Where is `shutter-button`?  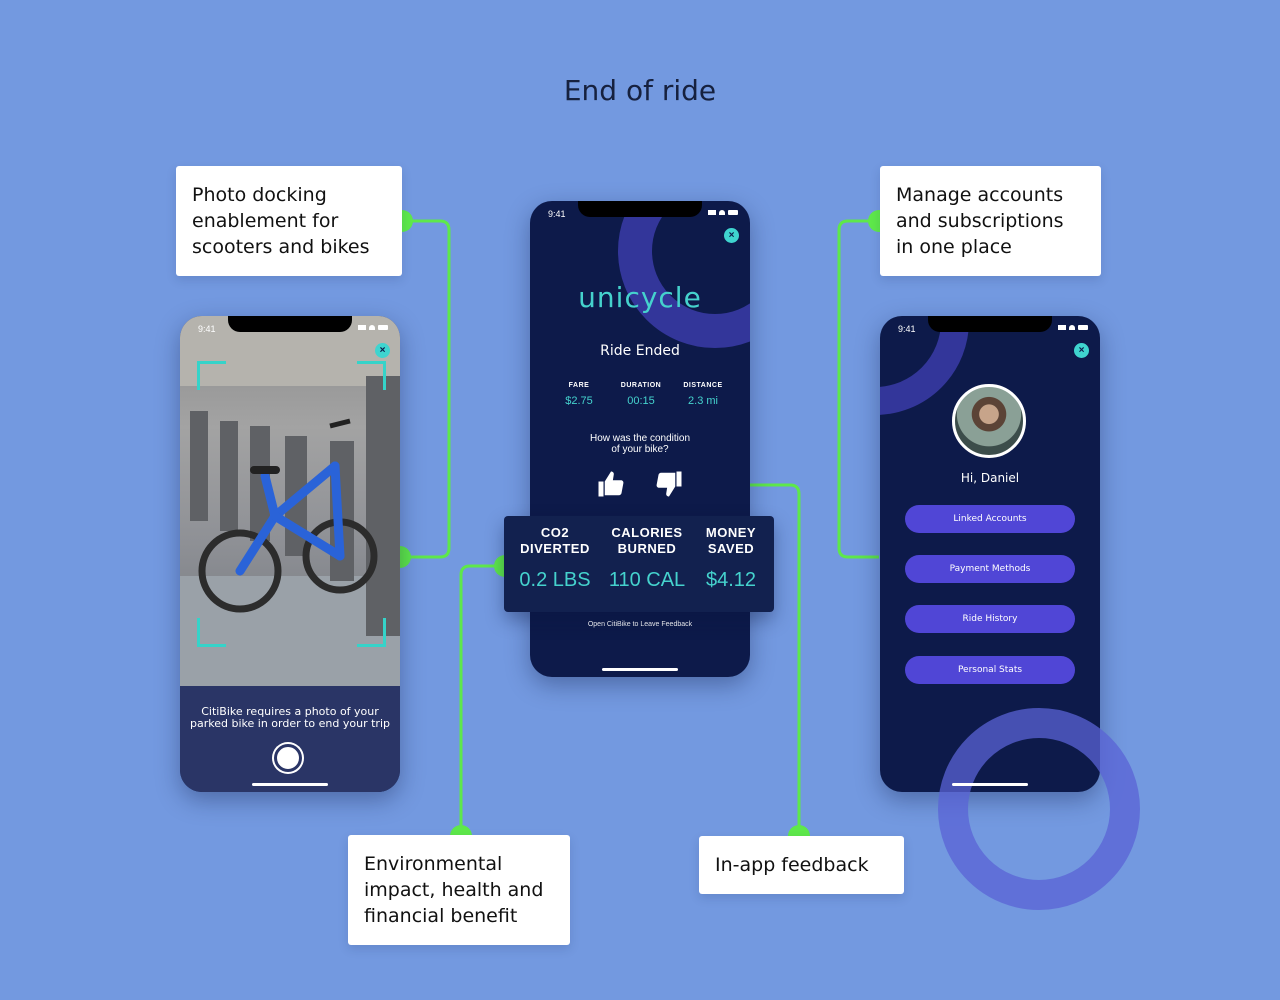
shutter-button is located at coordinates (288, 758).